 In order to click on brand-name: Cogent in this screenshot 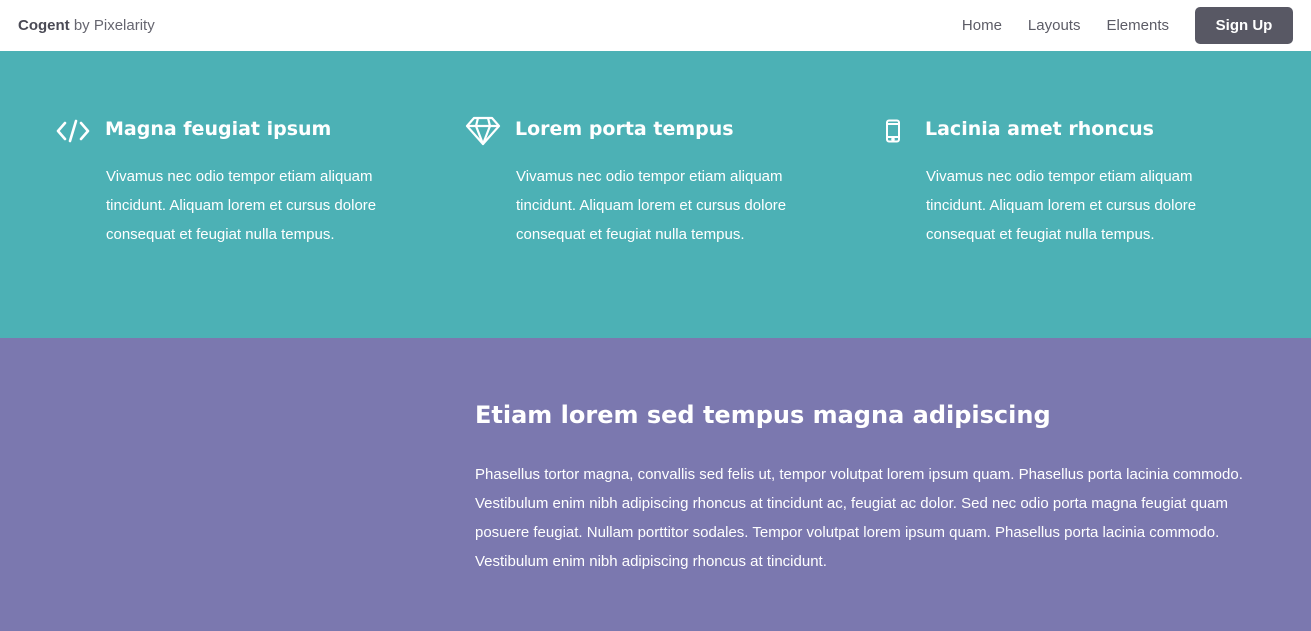, I will do `click(44, 25)`.